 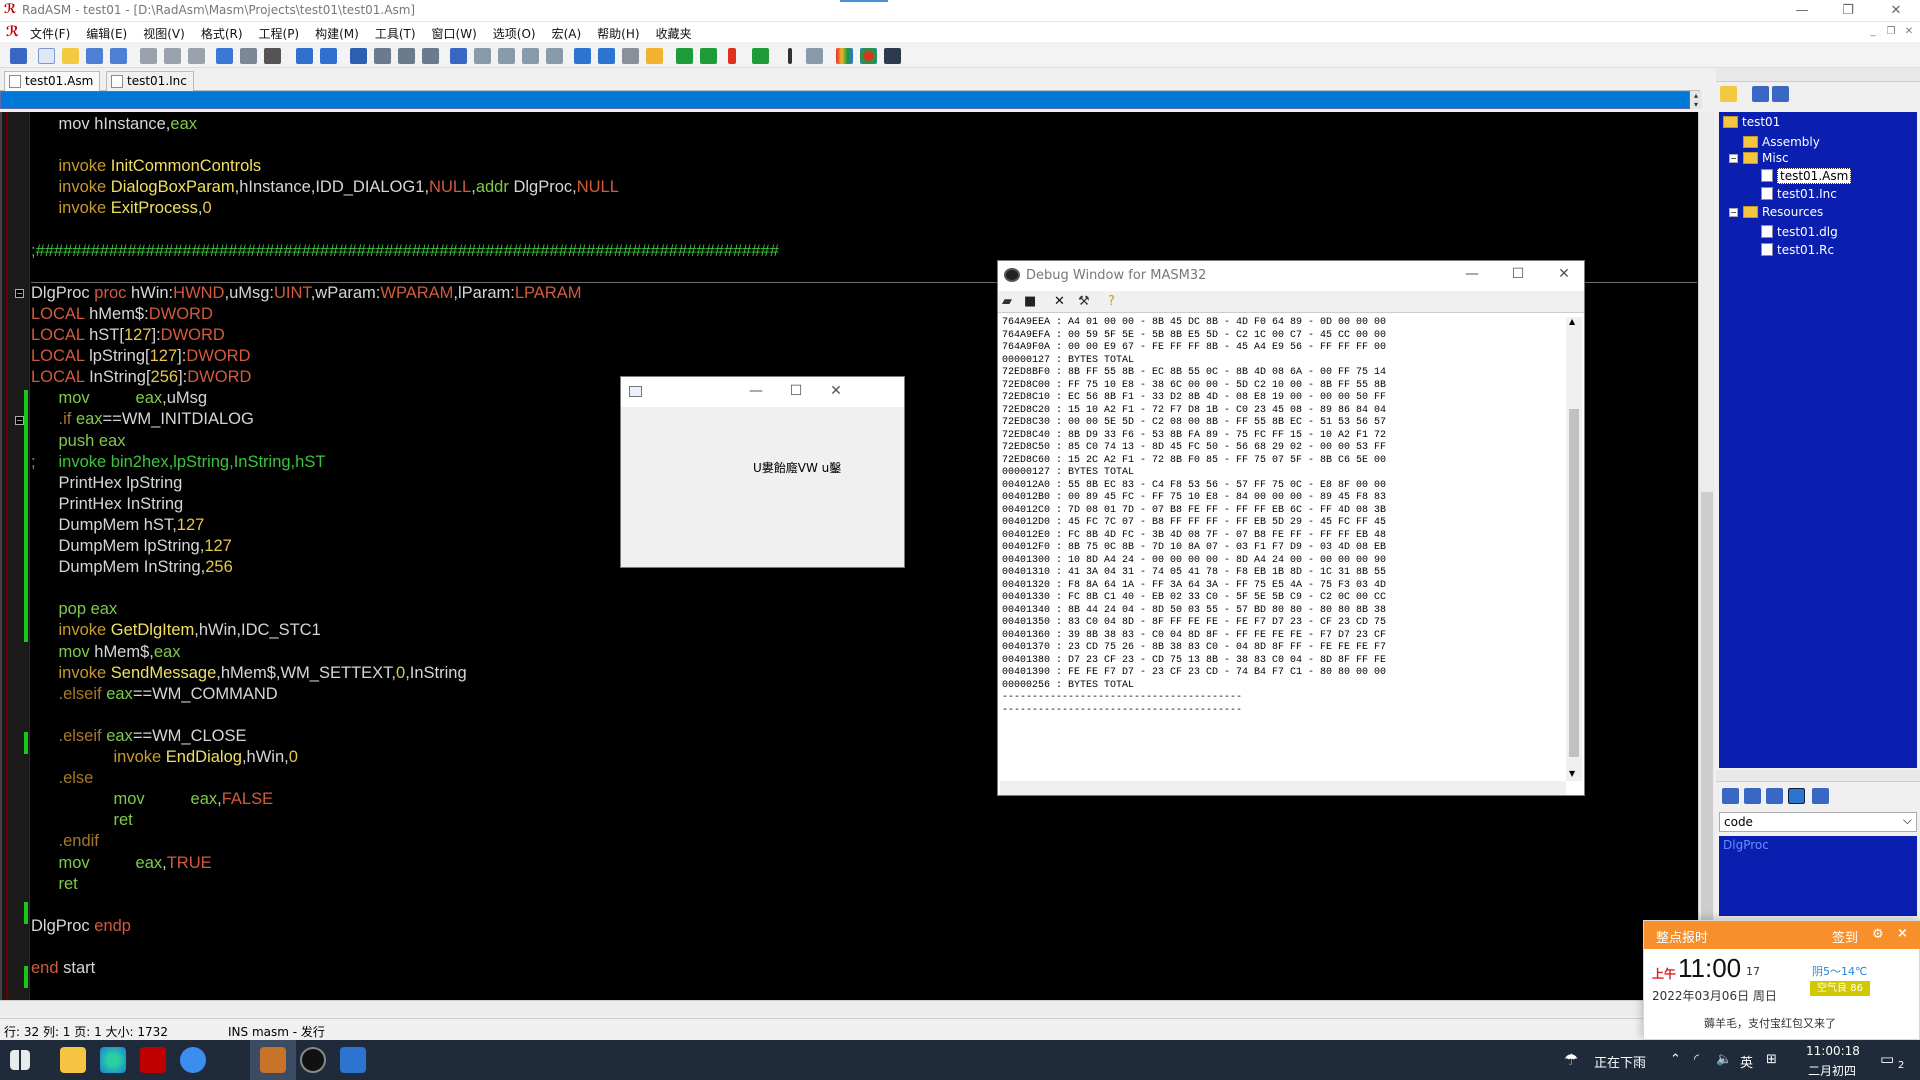 I want to click on mdi-child-icon: ℛ, so click(x=12, y=32).